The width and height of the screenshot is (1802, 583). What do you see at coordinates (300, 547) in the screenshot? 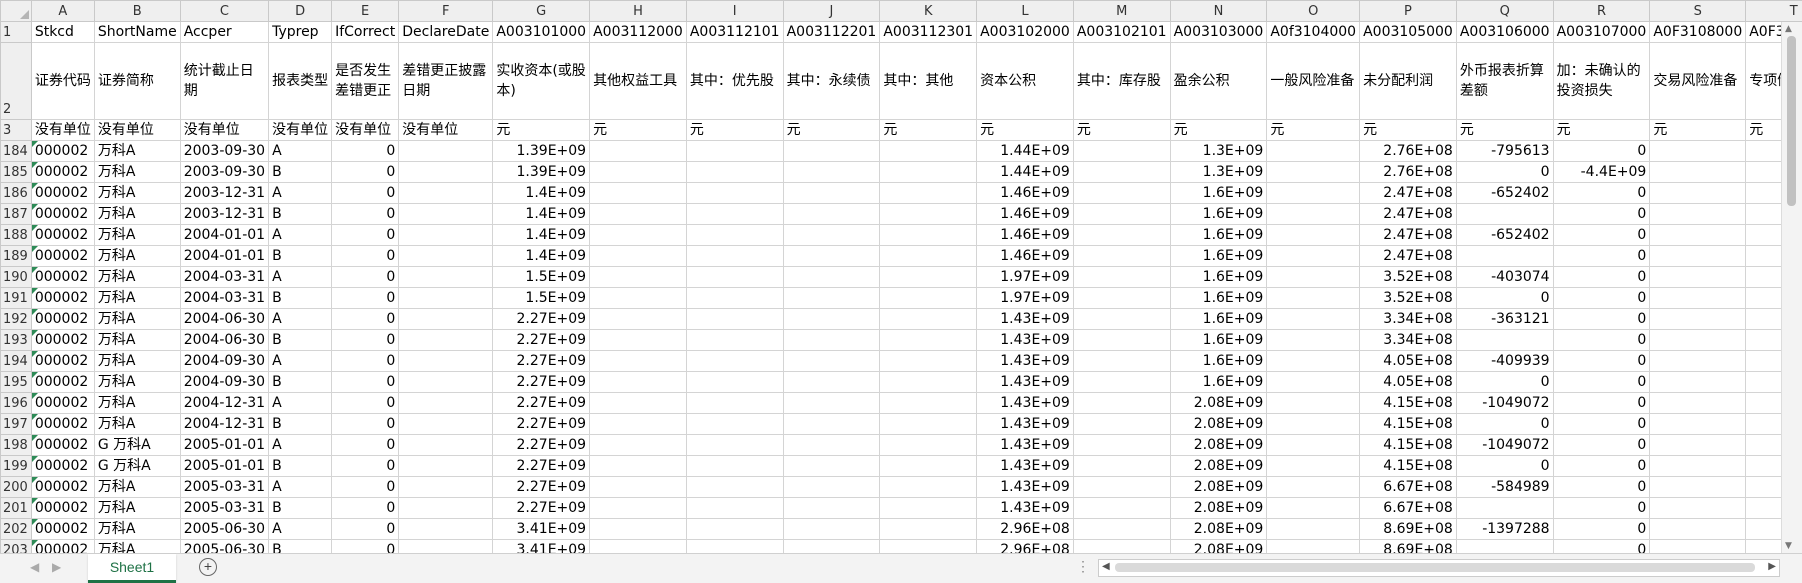
I see `cell-d203: B` at bounding box center [300, 547].